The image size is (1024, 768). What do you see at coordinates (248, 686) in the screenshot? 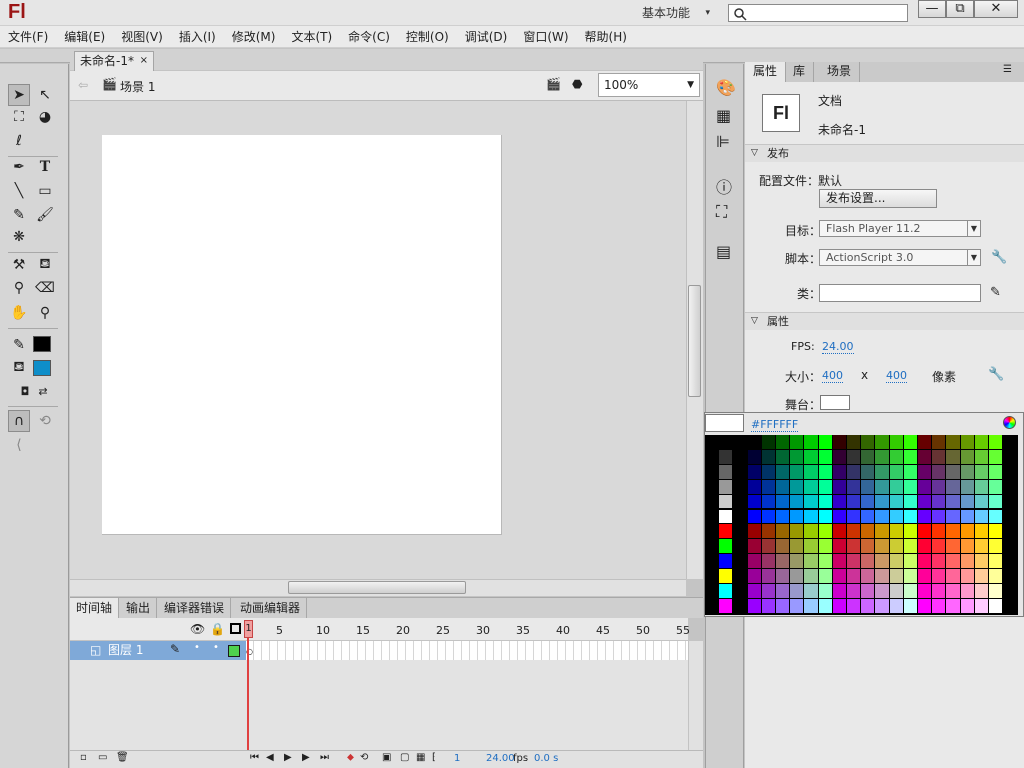
I see `playhead-line` at bounding box center [248, 686].